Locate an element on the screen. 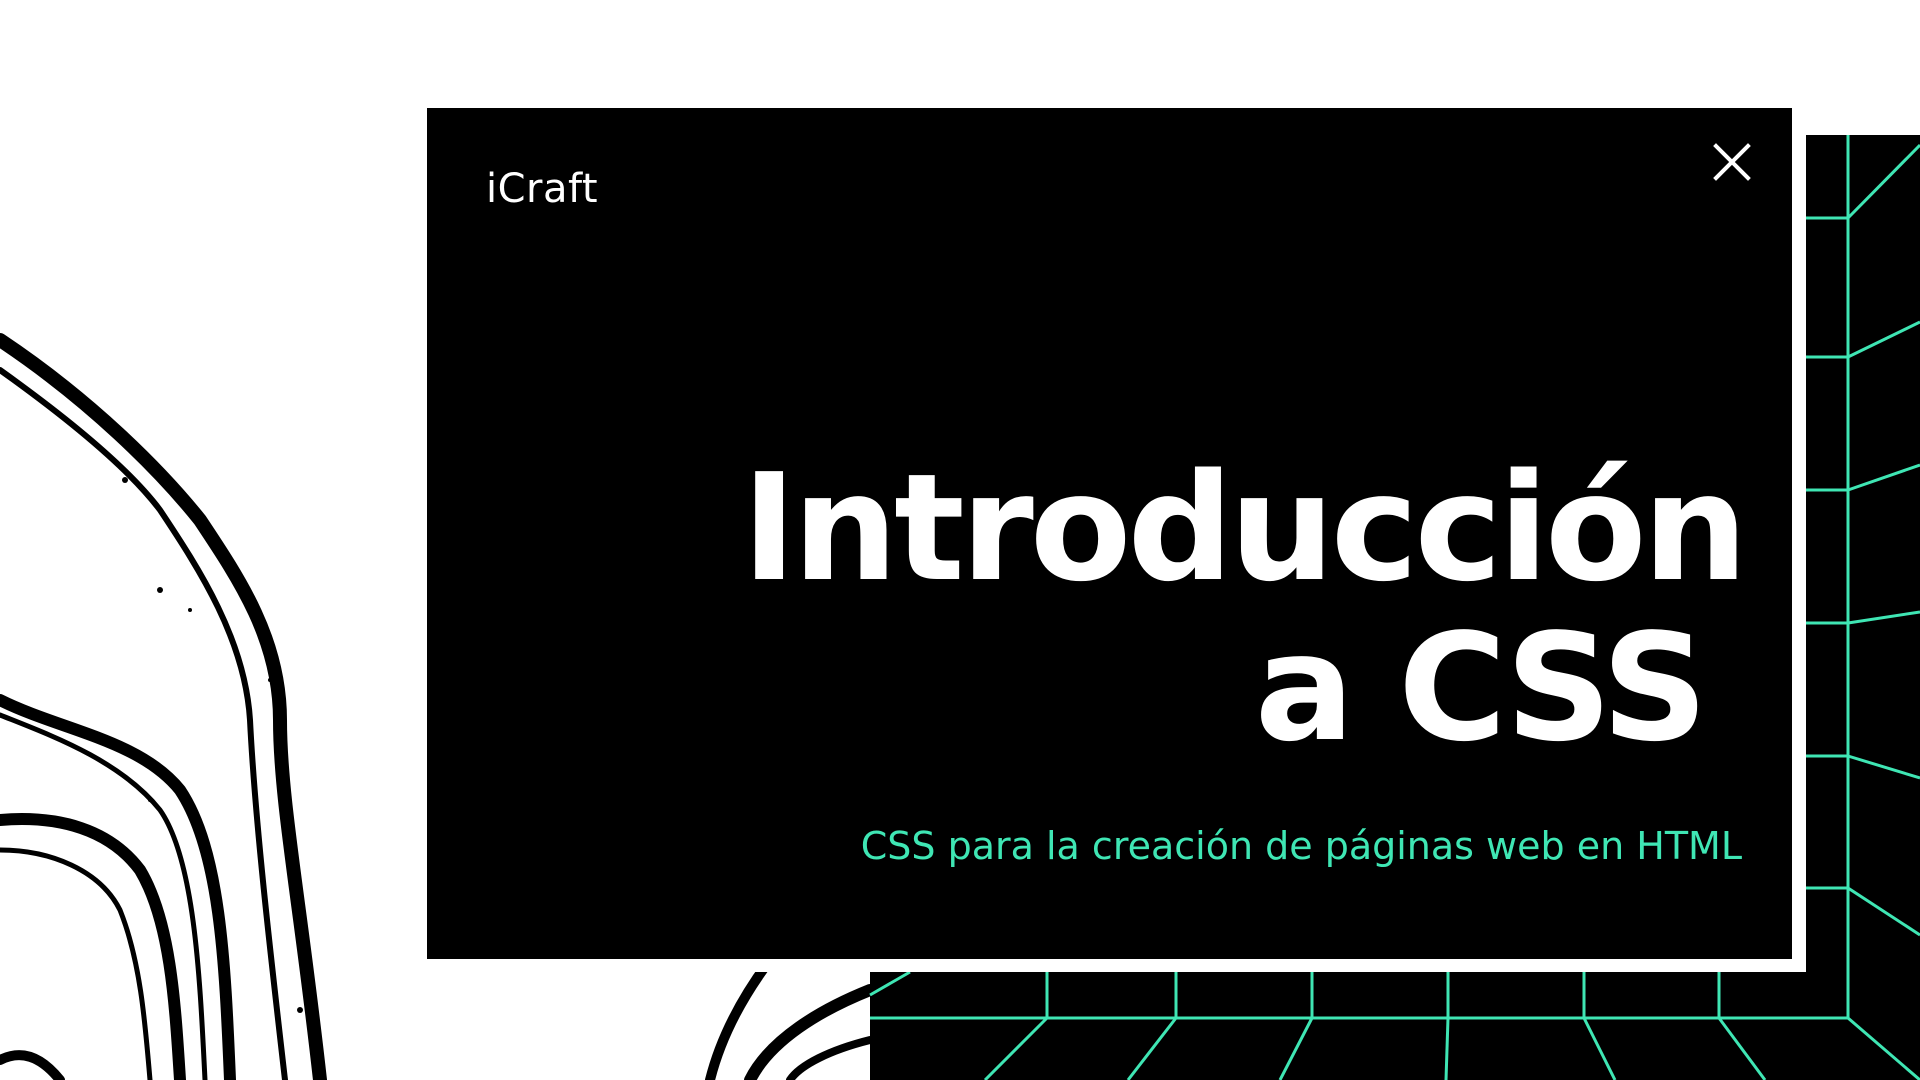 The height and width of the screenshot is (1080, 1920). close-icon is located at coordinates (1732, 162).